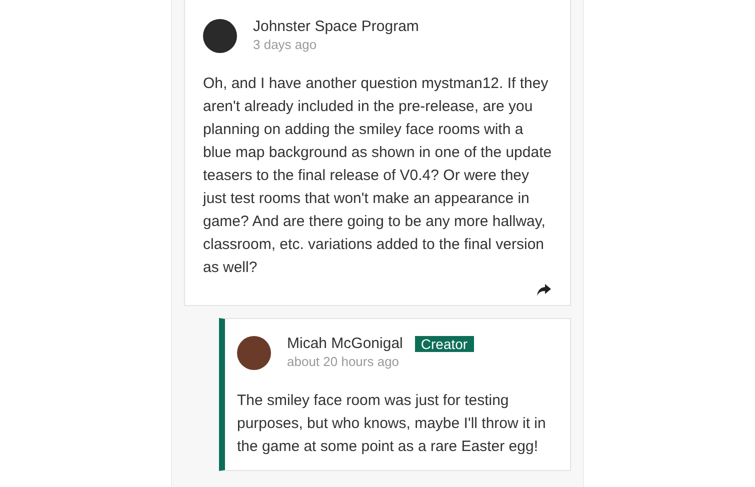  I want to click on share-icon, so click(544, 290).